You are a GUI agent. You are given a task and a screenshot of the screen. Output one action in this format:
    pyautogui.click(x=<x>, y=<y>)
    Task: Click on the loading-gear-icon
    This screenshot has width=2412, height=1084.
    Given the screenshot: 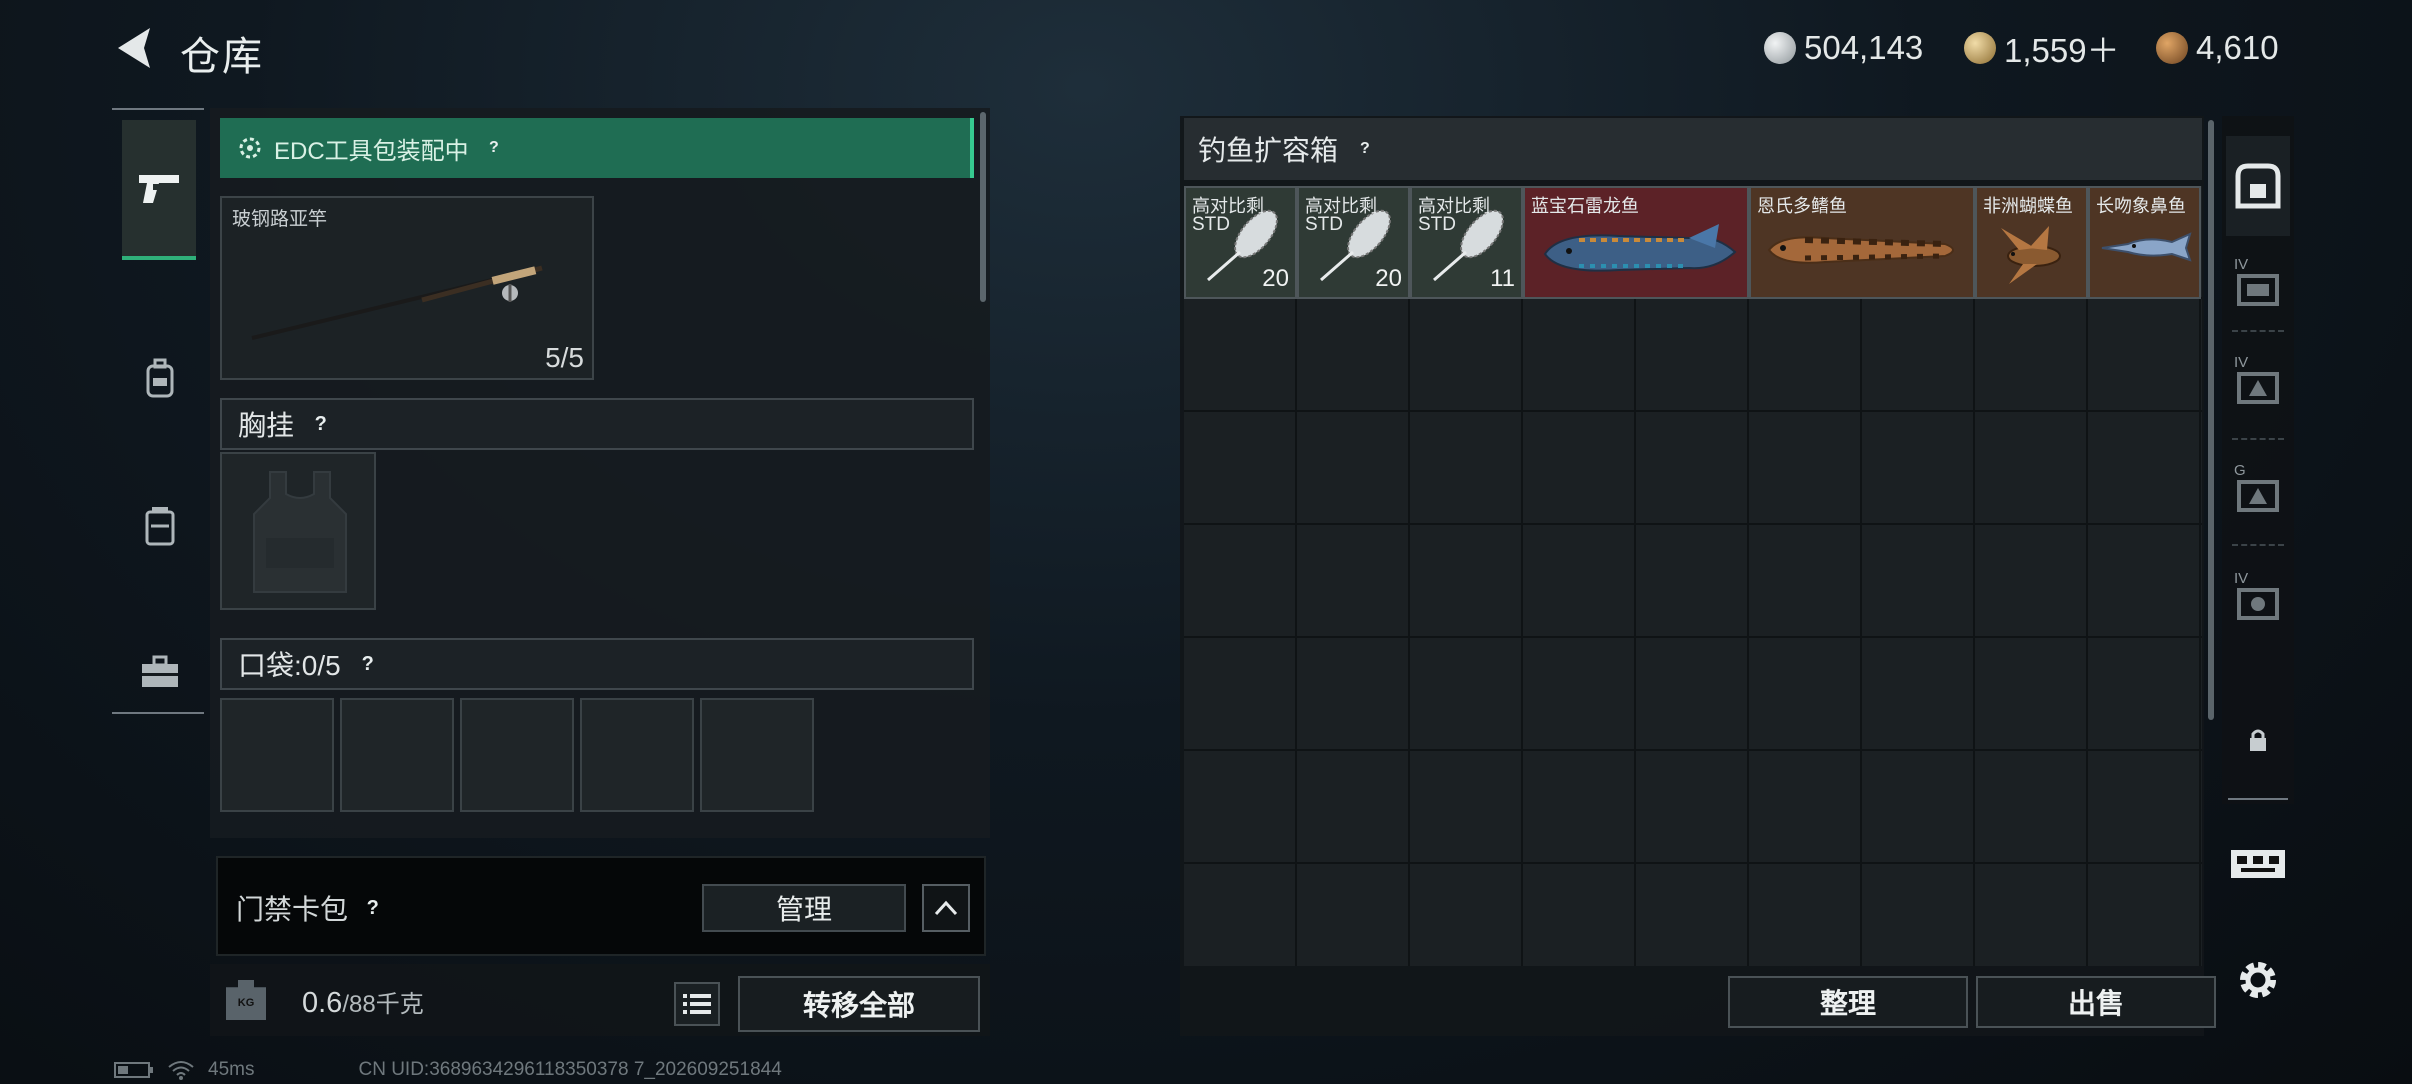 What is the action you would take?
    pyautogui.click(x=250, y=148)
    